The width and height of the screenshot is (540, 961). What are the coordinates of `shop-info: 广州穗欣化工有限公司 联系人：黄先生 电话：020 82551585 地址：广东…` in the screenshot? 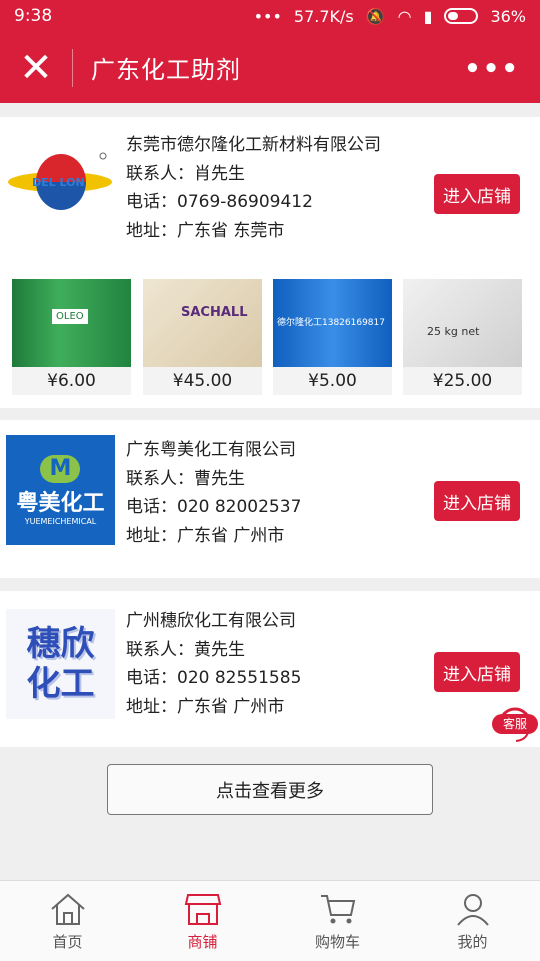 It's located at (213, 664).